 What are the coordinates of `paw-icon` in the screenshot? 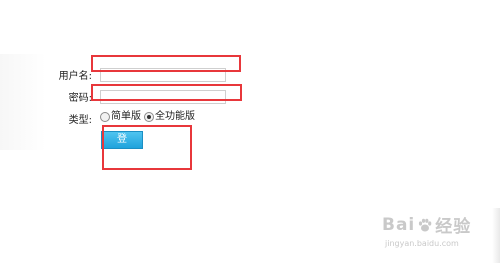 It's located at (425, 224).